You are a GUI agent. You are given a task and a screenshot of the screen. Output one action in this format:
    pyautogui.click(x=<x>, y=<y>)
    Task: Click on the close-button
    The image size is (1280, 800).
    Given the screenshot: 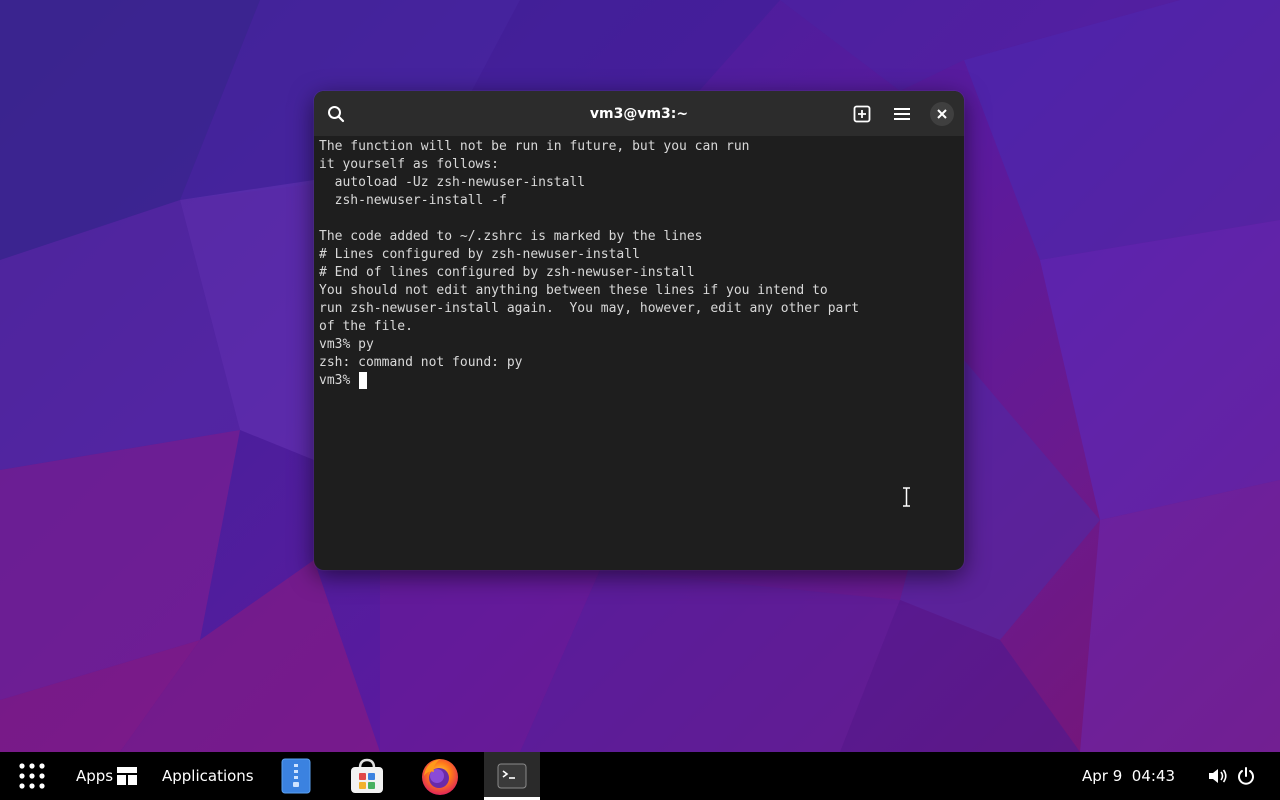 What is the action you would take?
    pyautogui.click(x=942, y=114)
    